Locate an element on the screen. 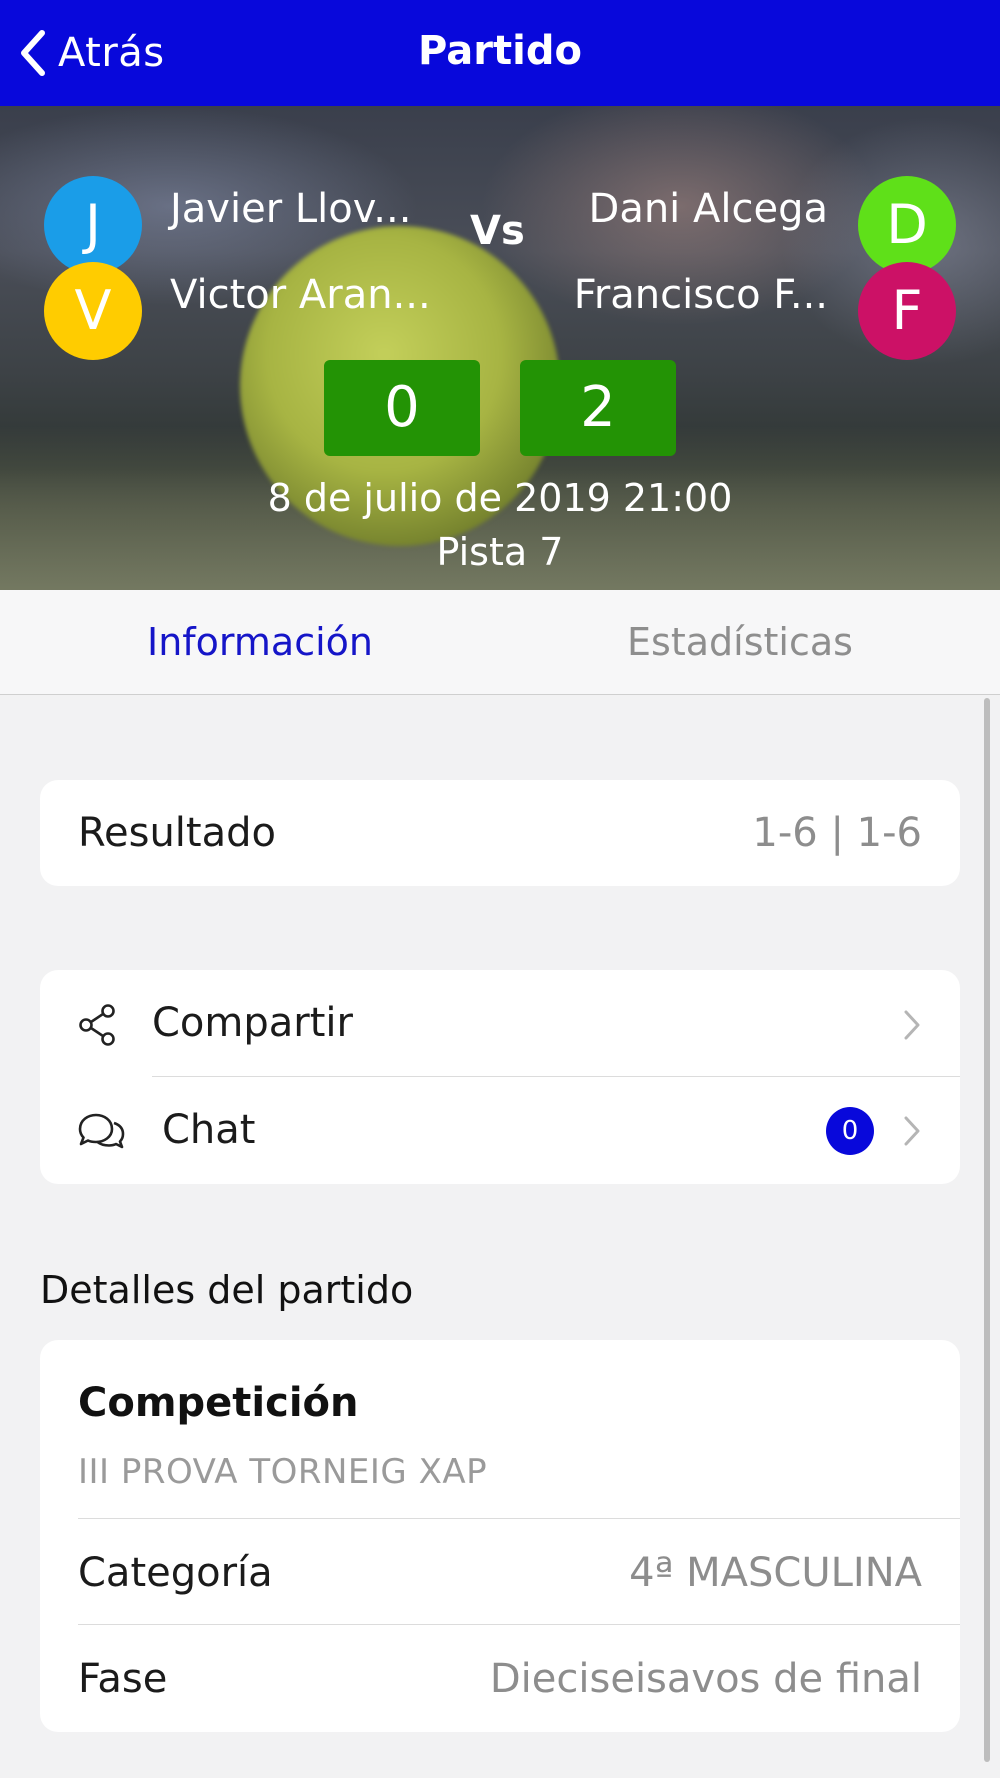 Image resolution: width=1000 pixels, height=1778 pixels. section-title-details: Detalles del partido is located at coordinates (227, 1290).